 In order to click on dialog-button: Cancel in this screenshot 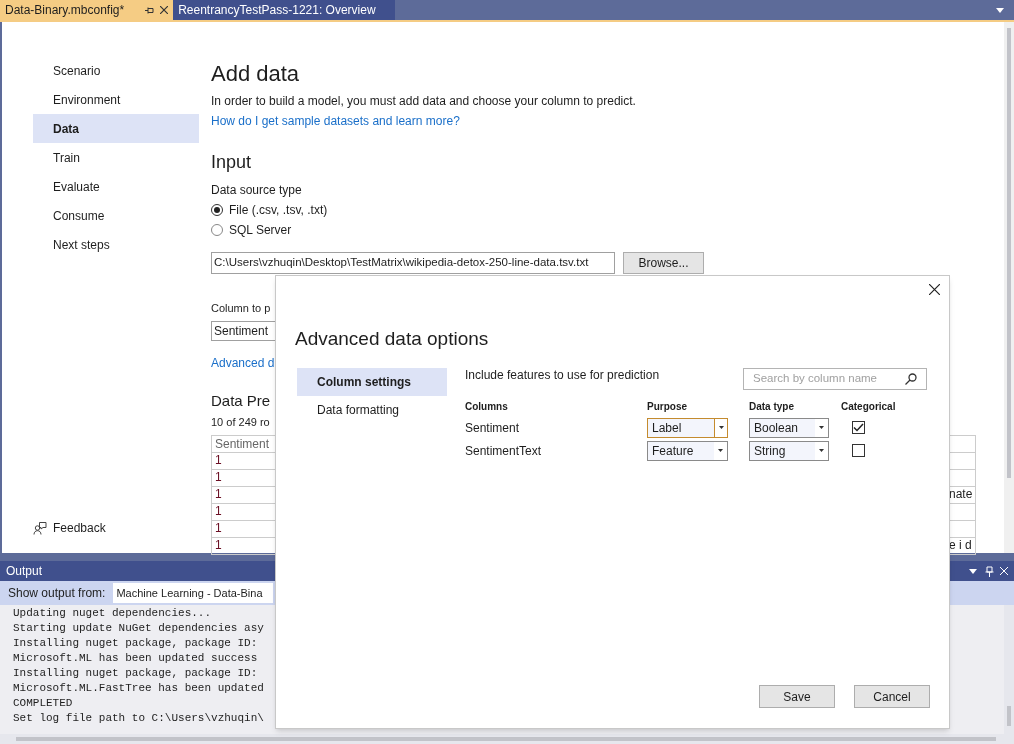, I will do `click(892, 696)`.